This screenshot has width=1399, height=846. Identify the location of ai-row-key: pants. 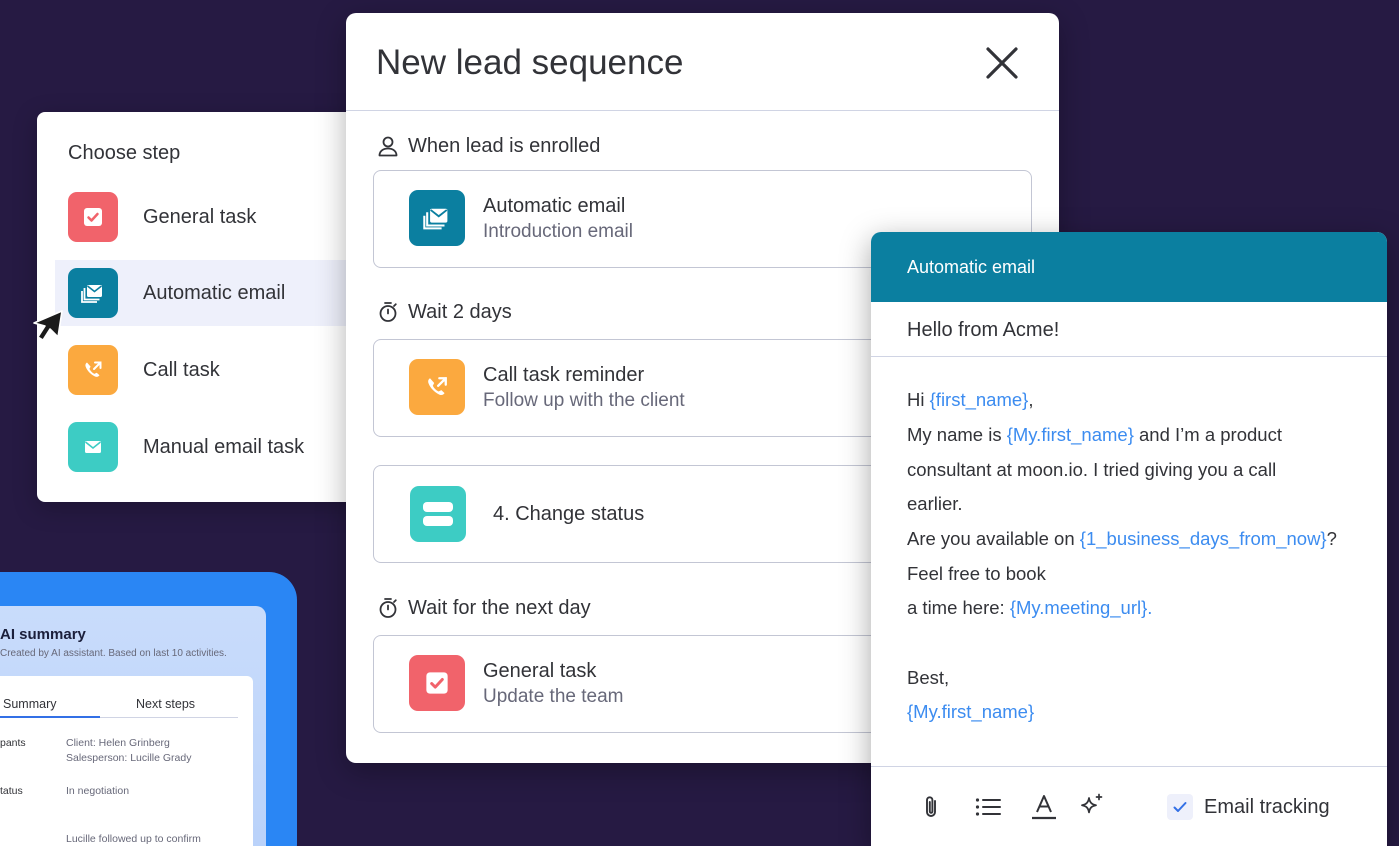
(13, 743).